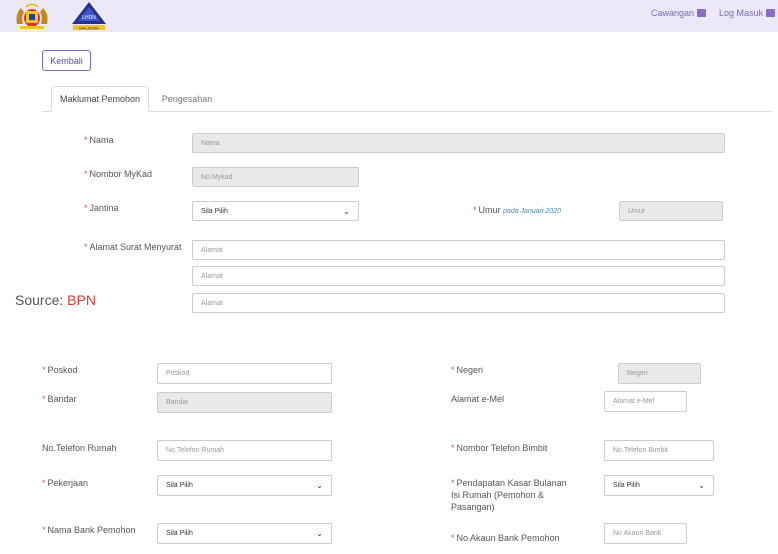 The height and width of the screenshot is (554, 778). What do you see at coordinates (659, 373) in the screenshot?
I see `negeri-input: Negeri` at bounding box center [659, 373].